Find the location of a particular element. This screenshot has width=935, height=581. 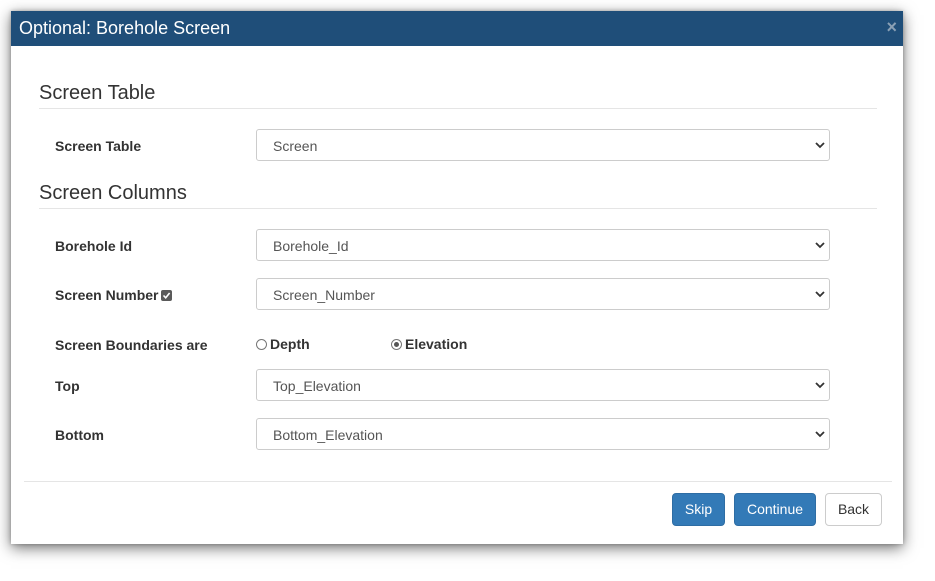

bottom-label: Bottom is located at coordinates (79, 435).